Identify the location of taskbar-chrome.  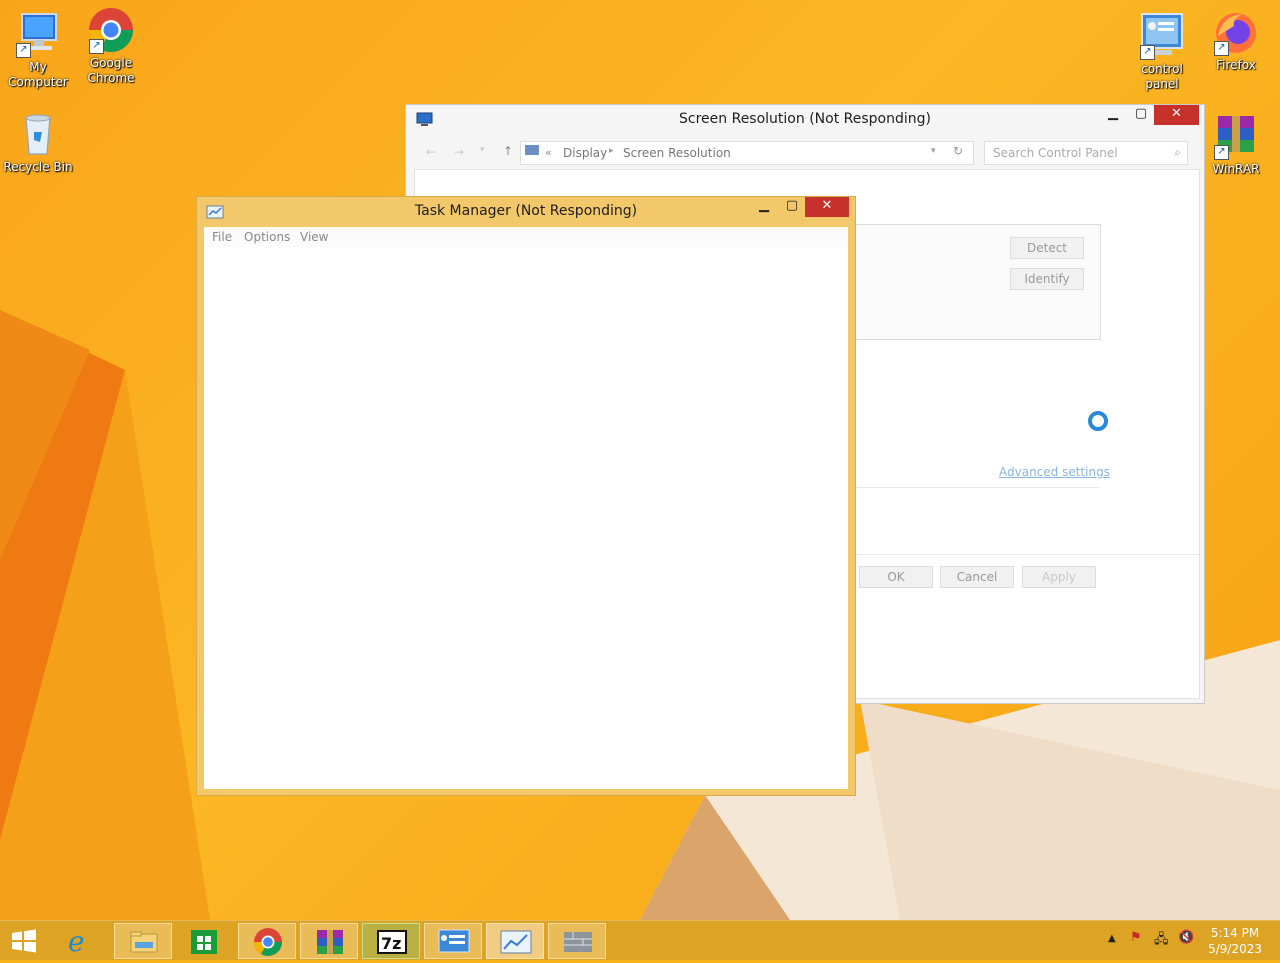
(267, 941).